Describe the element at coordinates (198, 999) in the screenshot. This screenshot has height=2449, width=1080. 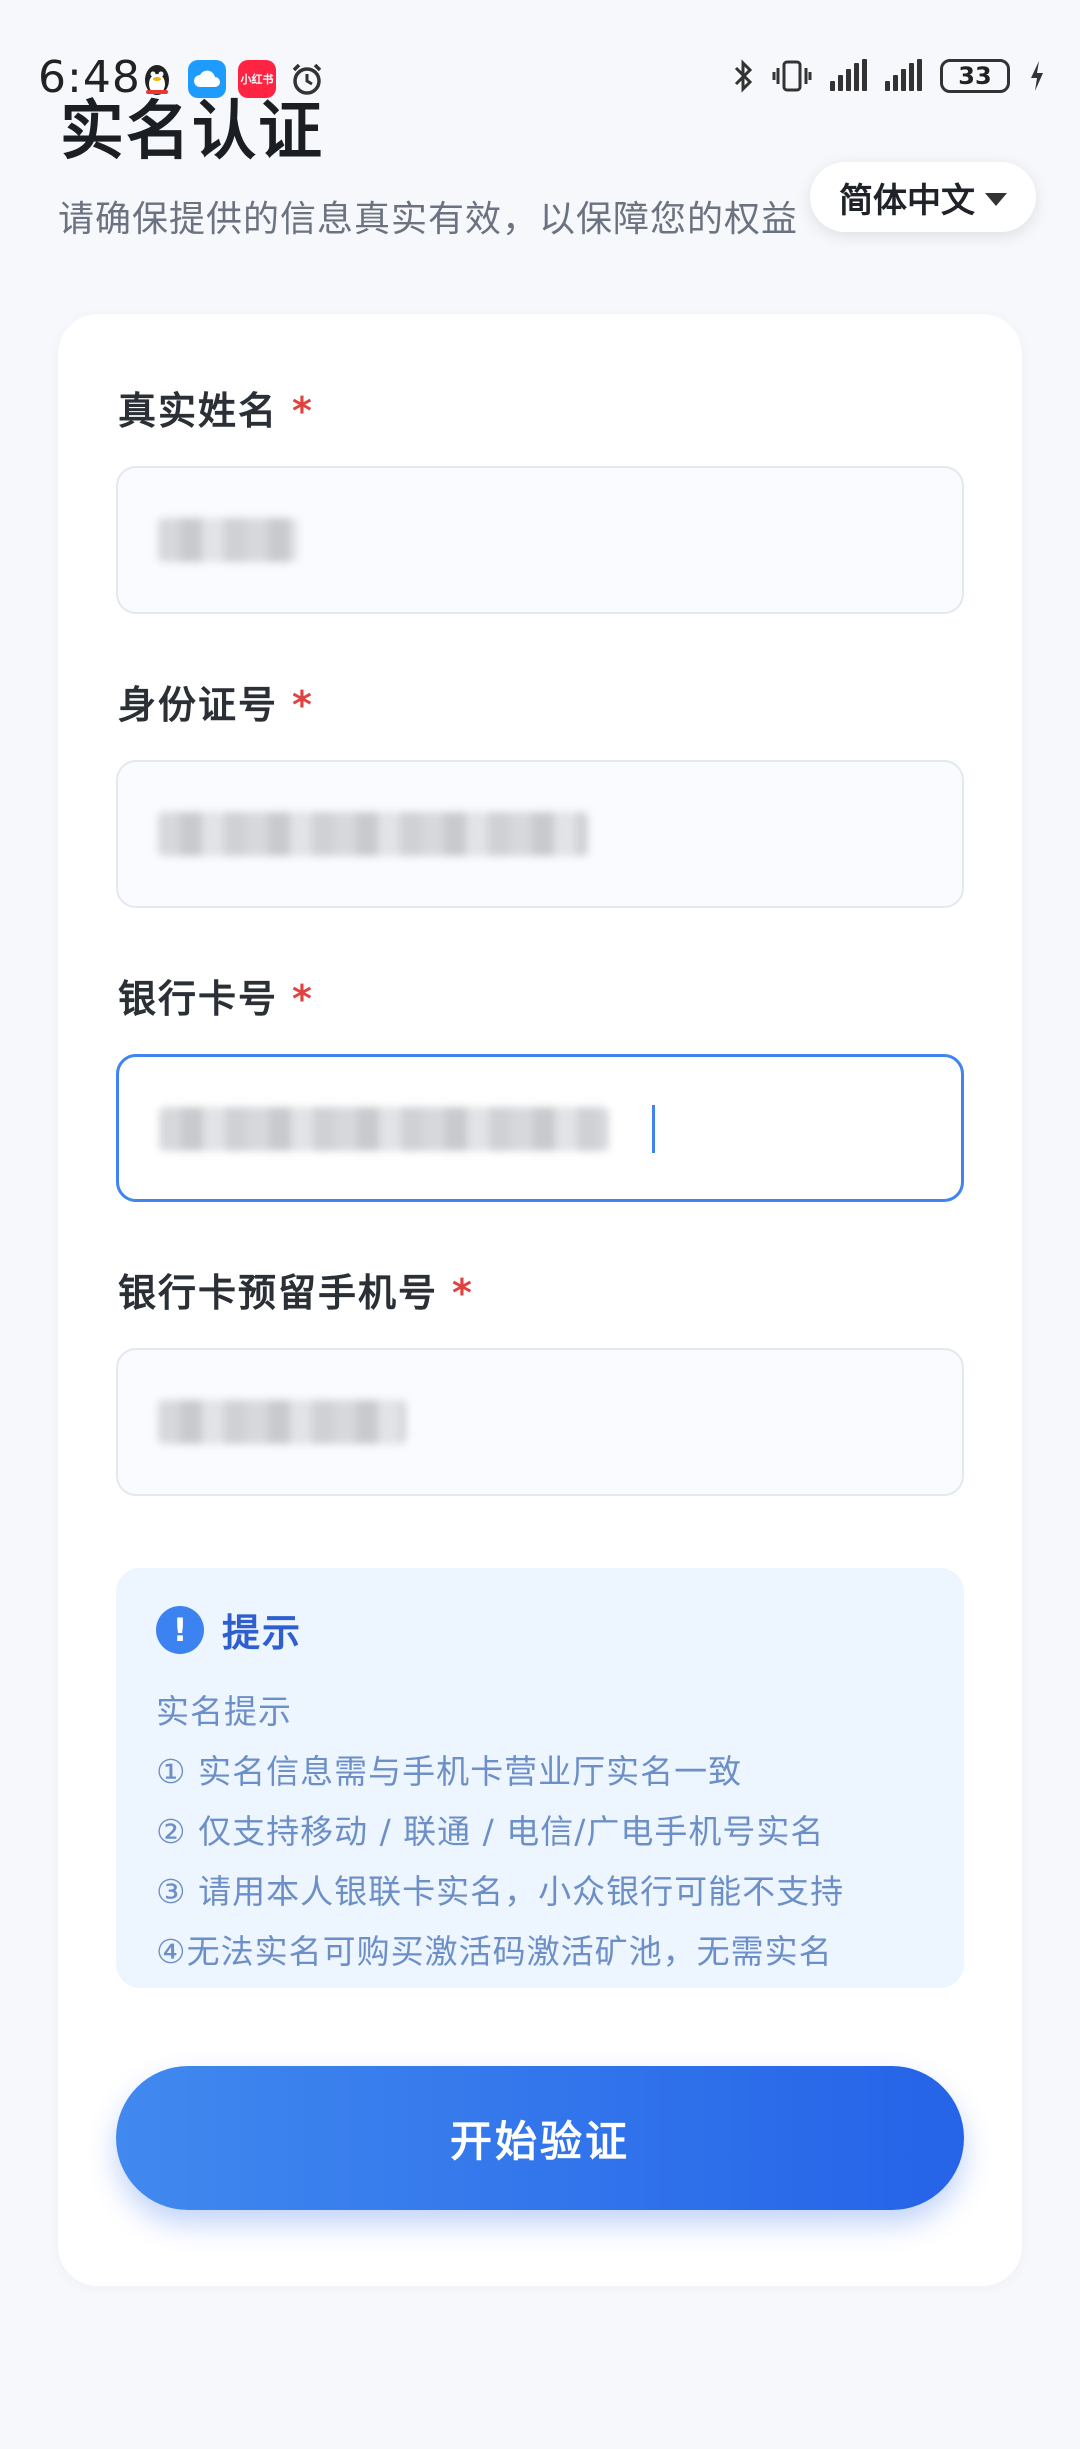
I see `bank-card-label-text: 银行卡号` at that location.